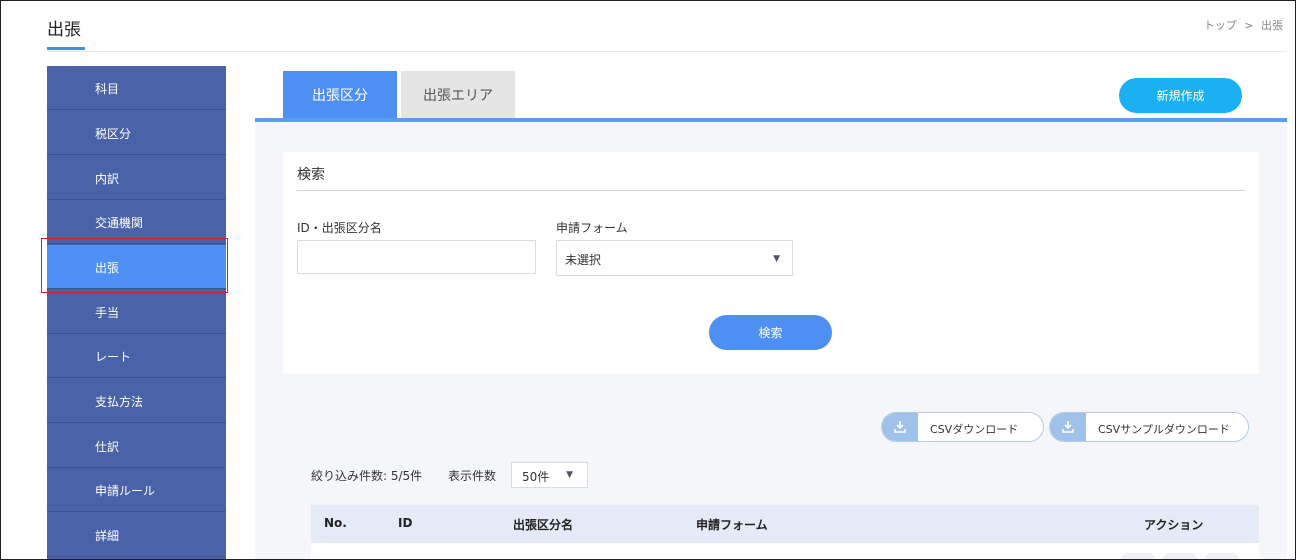  I want to click on sidebar-item-breakdown: 内訳, so click(136, 178).